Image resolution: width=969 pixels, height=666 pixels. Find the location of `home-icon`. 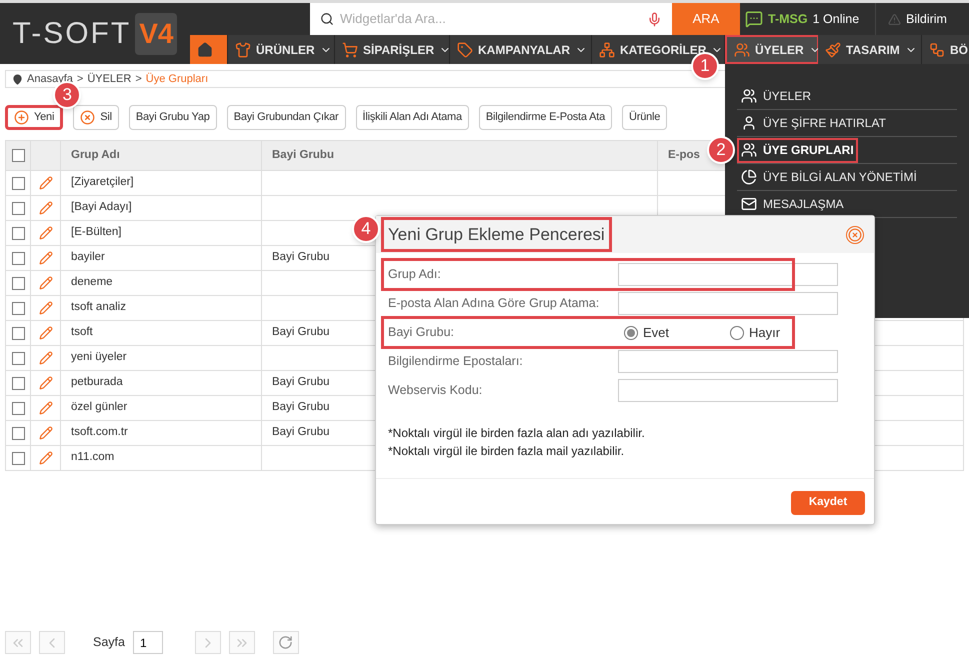

home-icon is located at coordinates (205, 50).